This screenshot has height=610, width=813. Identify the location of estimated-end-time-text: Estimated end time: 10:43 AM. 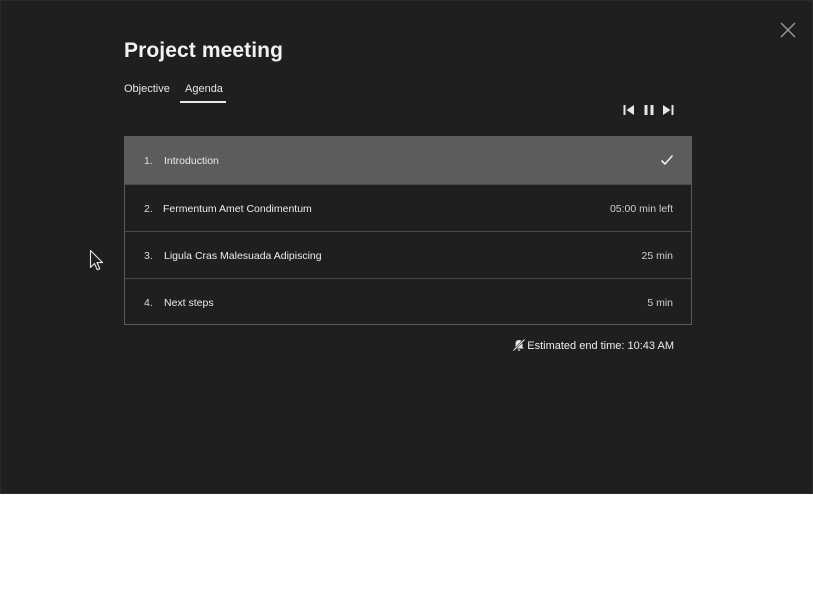
(600, 346).